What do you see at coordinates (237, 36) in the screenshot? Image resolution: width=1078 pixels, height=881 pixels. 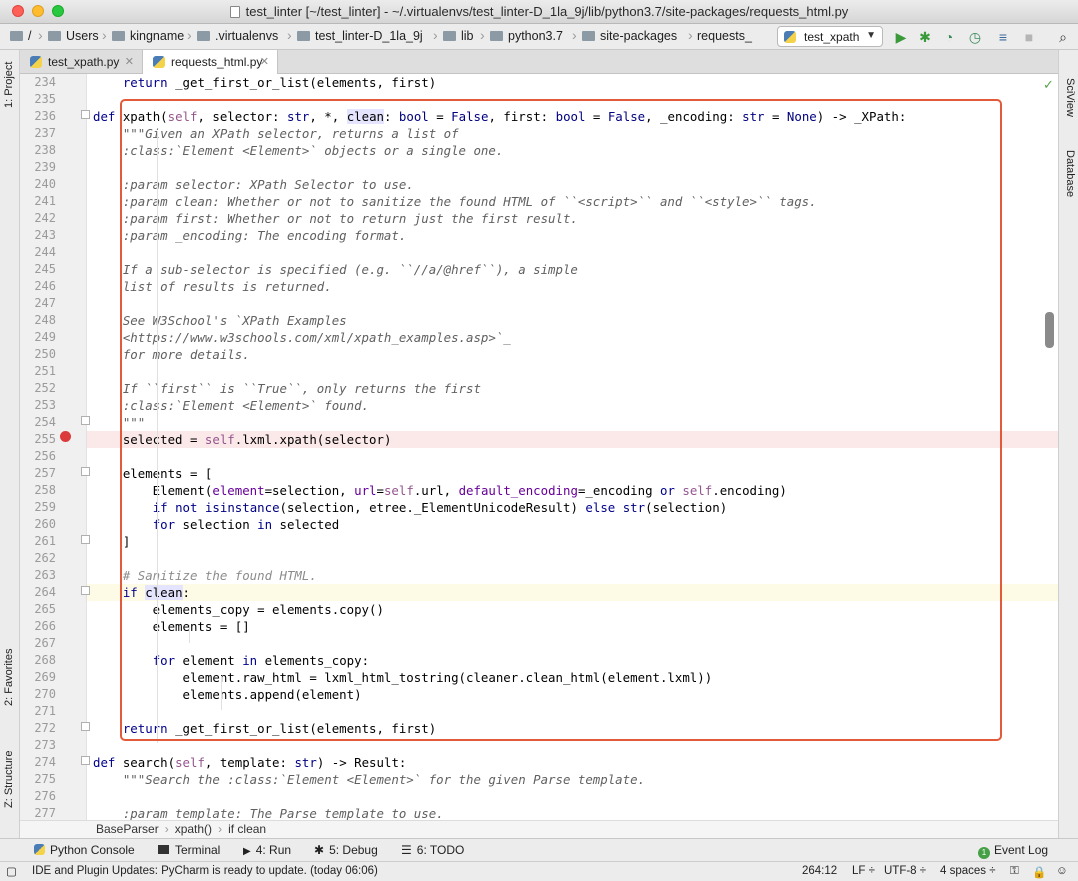 I see `nav-crumb-virtualenvs: .virtualenvs` at bounding box center [237, 36].